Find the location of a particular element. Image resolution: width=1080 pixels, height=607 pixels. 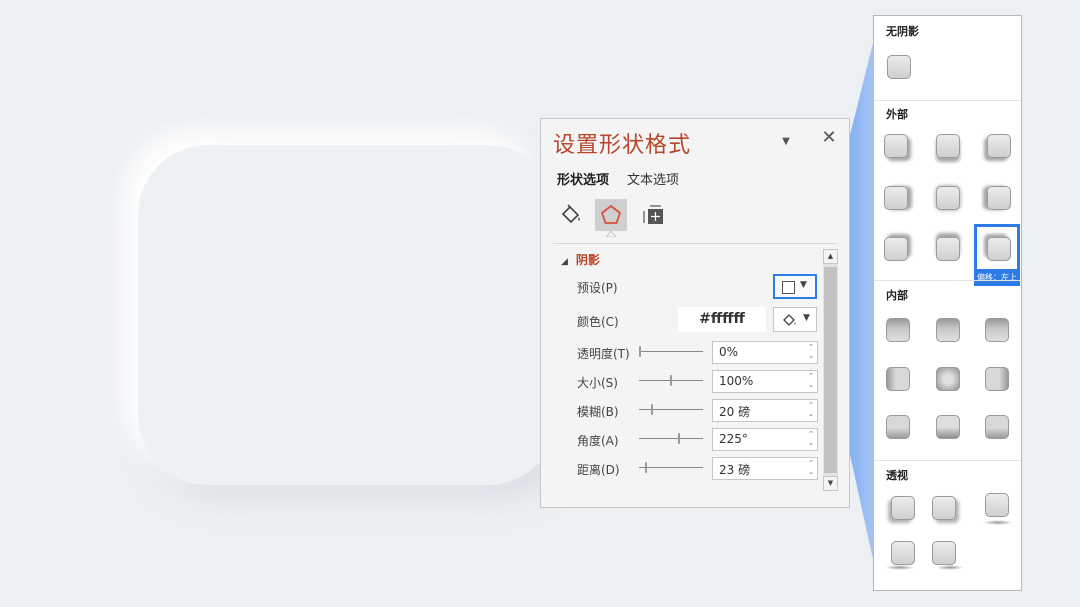

preset-inner-top is located at coordinates (948, 330).